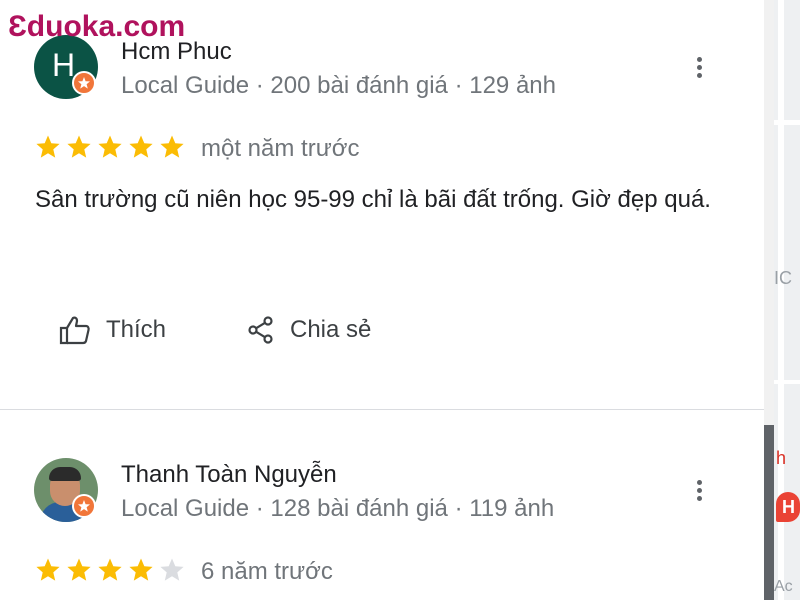 This screenshot has height=600, width=800. What do you see at coordinates (788, 507) in the screenshot?
I see `map-pin-letter: H` at bounding box center [788, 507].